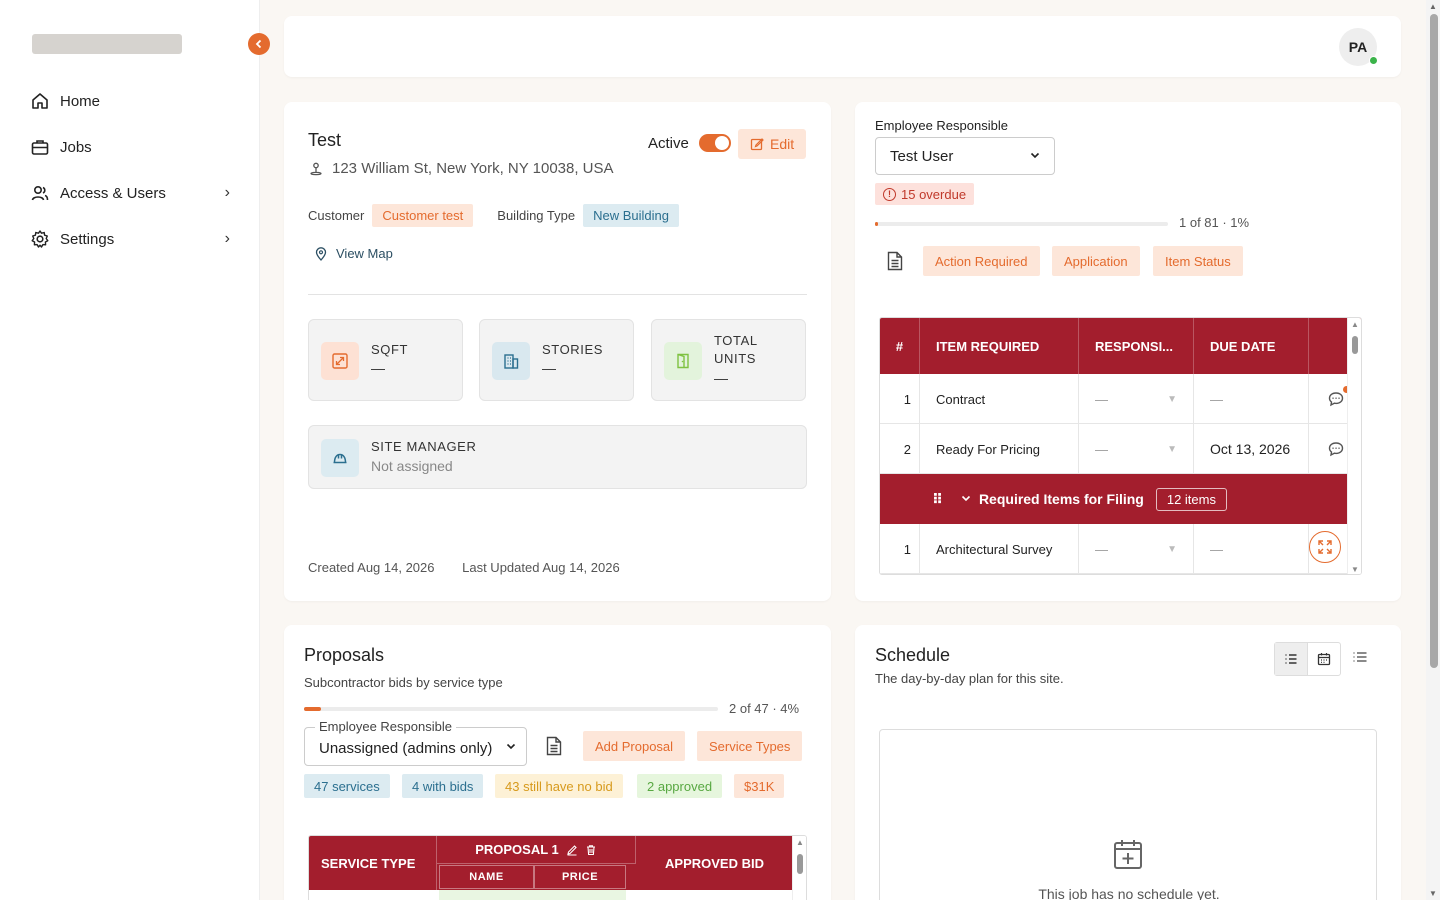 This screenshot has height=900, width=1440. I want to click on group-row-required-filing: ⠿ Required Items for Filing 12 items, so click(1120, 499).